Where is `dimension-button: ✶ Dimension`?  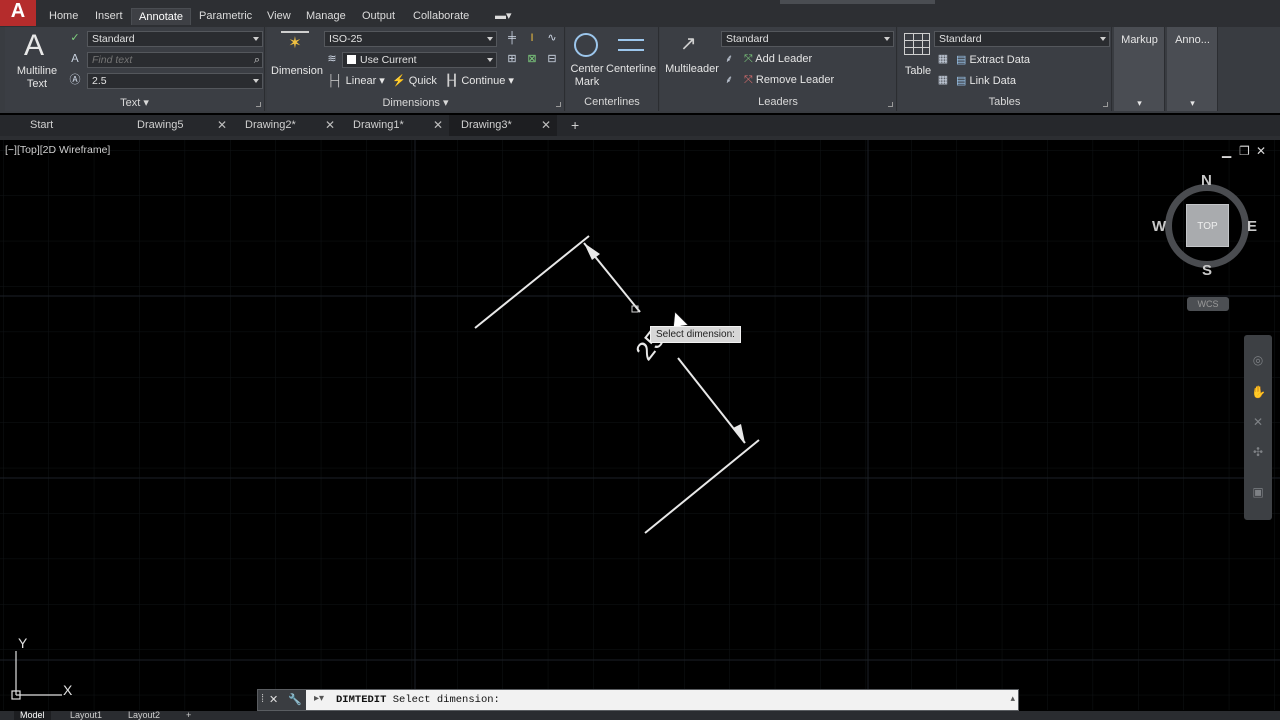 dimension-button: ✶ Dimension is located at coordinates (296, 55).